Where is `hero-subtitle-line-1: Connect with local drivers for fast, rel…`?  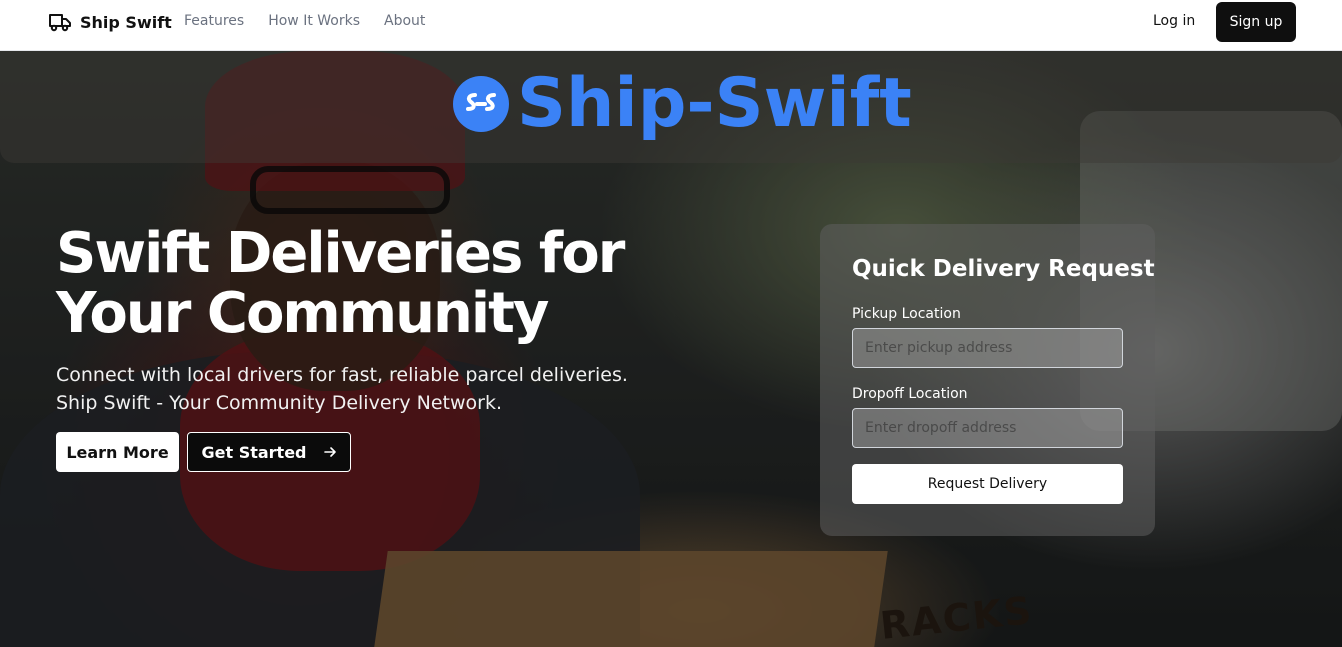 hero-subtitle-line-1: Connect with local drivers for fast, rel… is located at coordinates (342, 375).